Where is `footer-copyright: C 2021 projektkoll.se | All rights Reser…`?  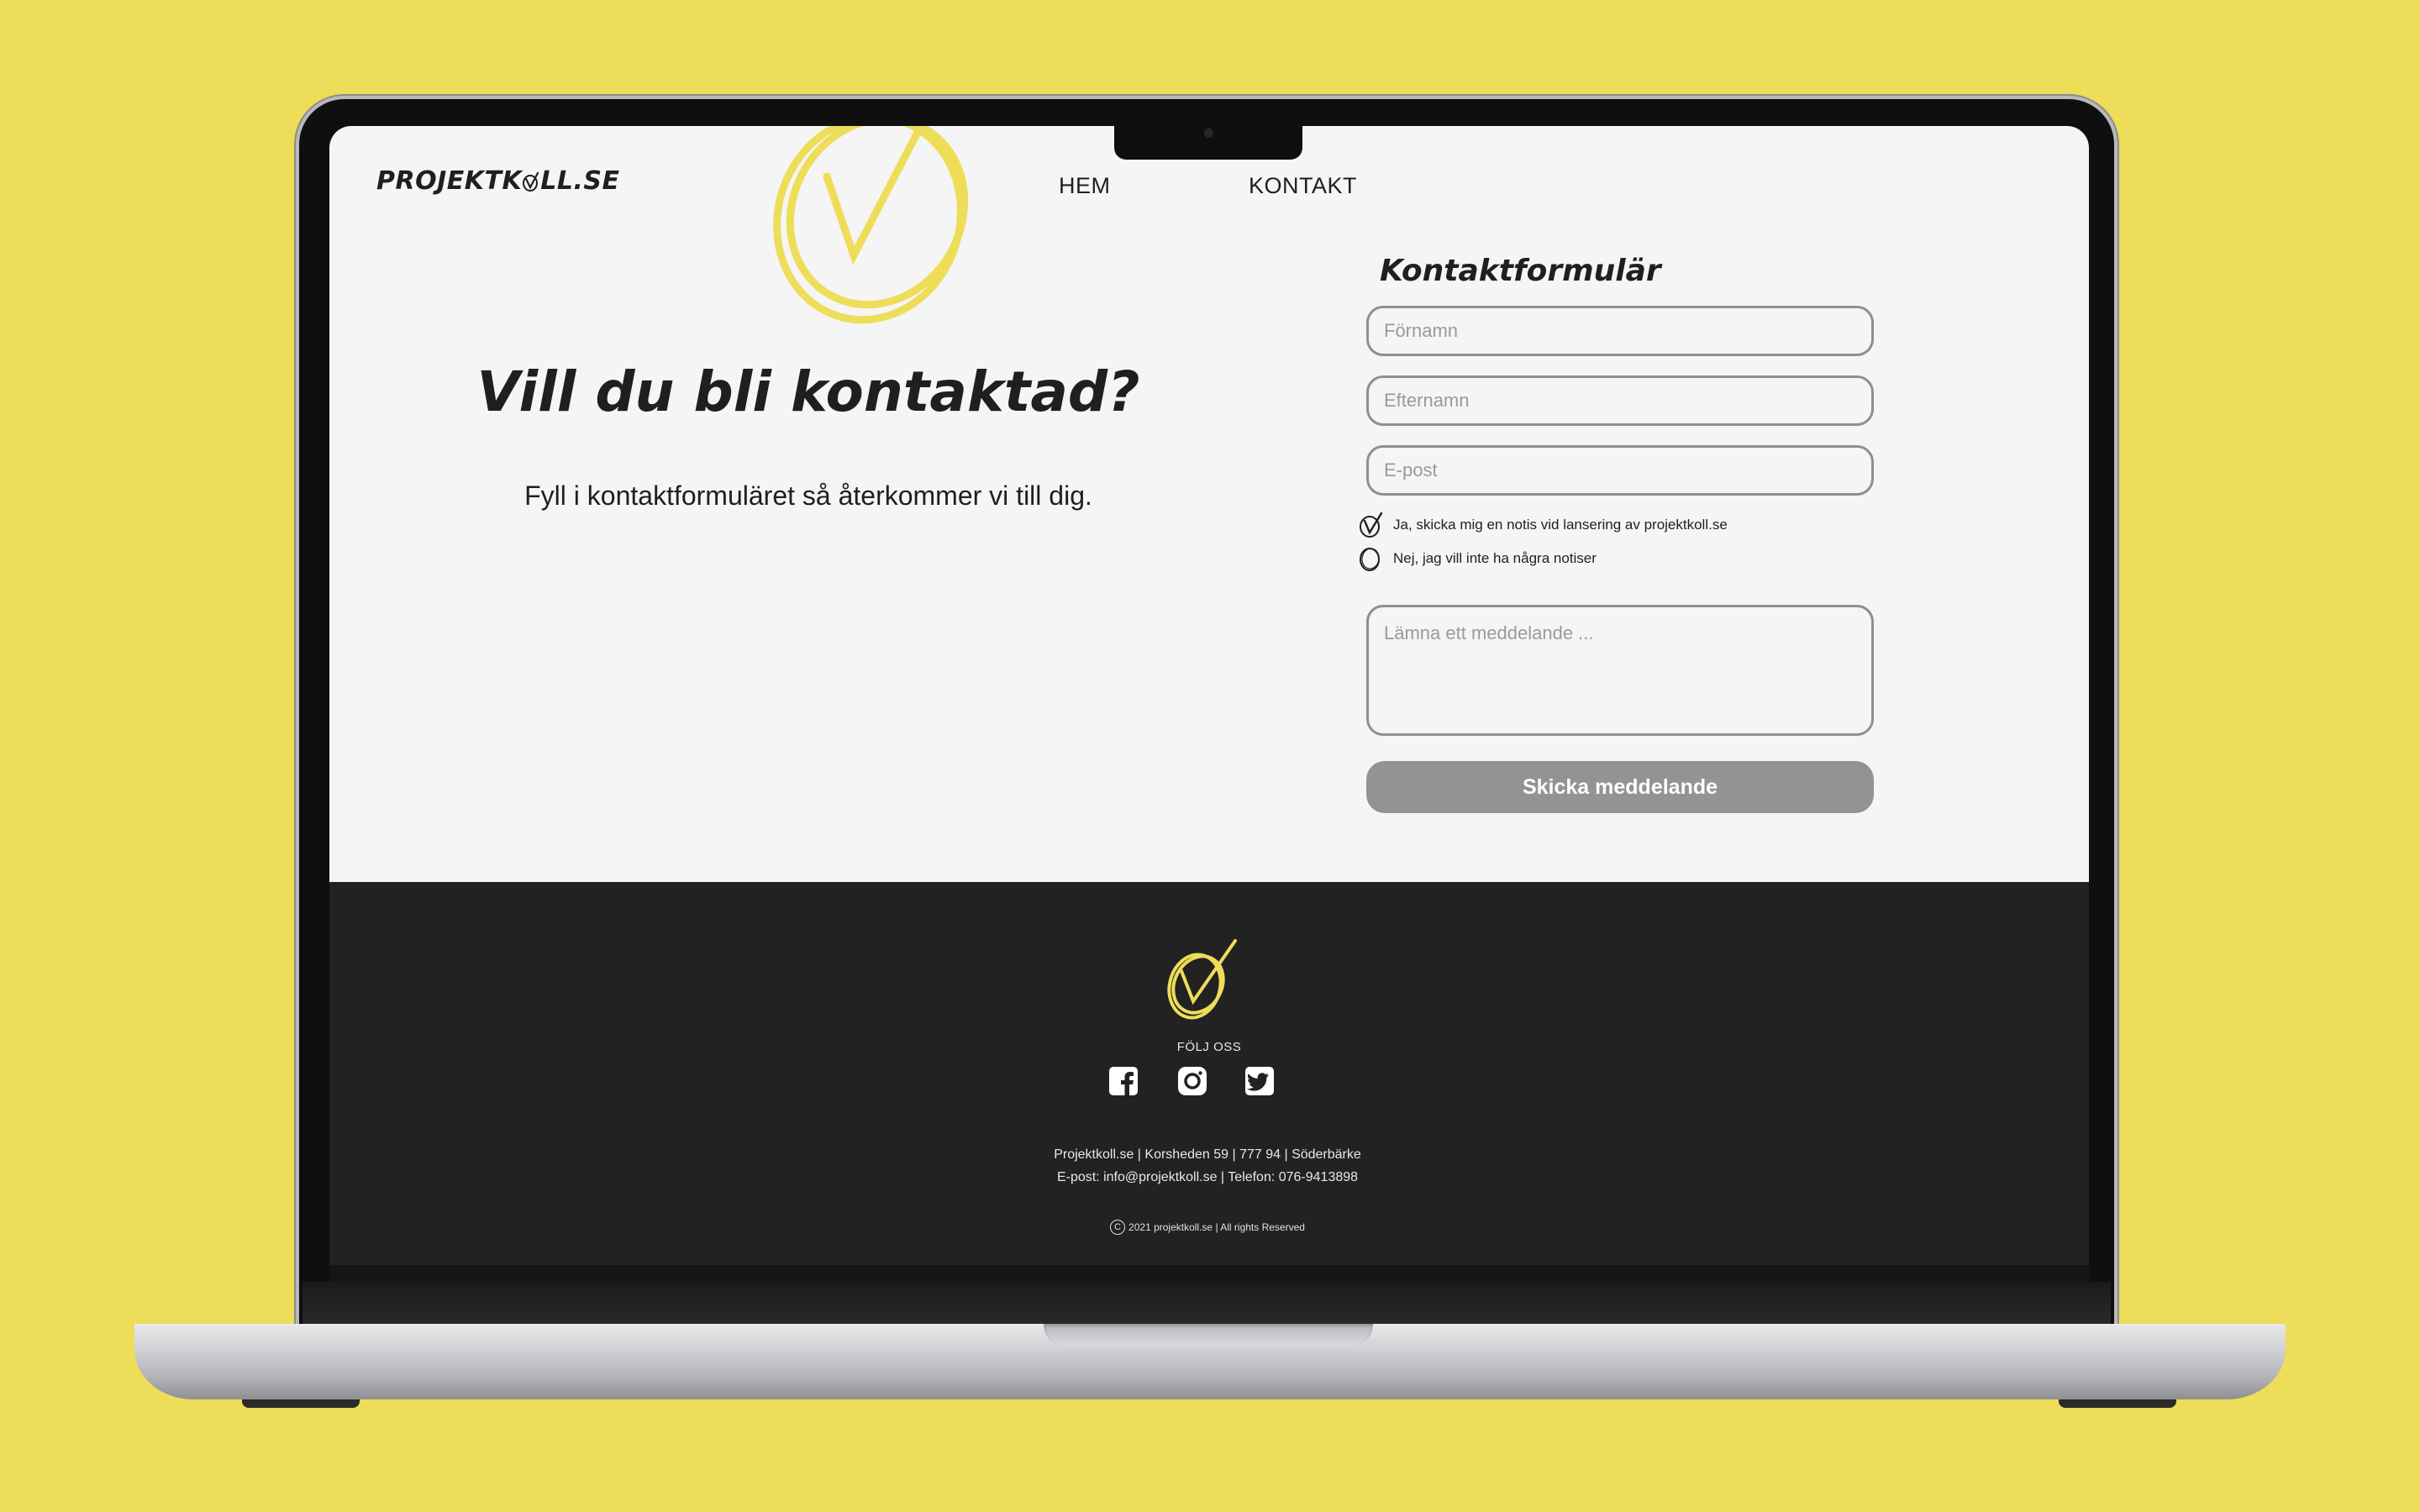
footer-copyright: C 2021 projektkoll.se | All rights Reser… is located at coordinates (1207, 1227).